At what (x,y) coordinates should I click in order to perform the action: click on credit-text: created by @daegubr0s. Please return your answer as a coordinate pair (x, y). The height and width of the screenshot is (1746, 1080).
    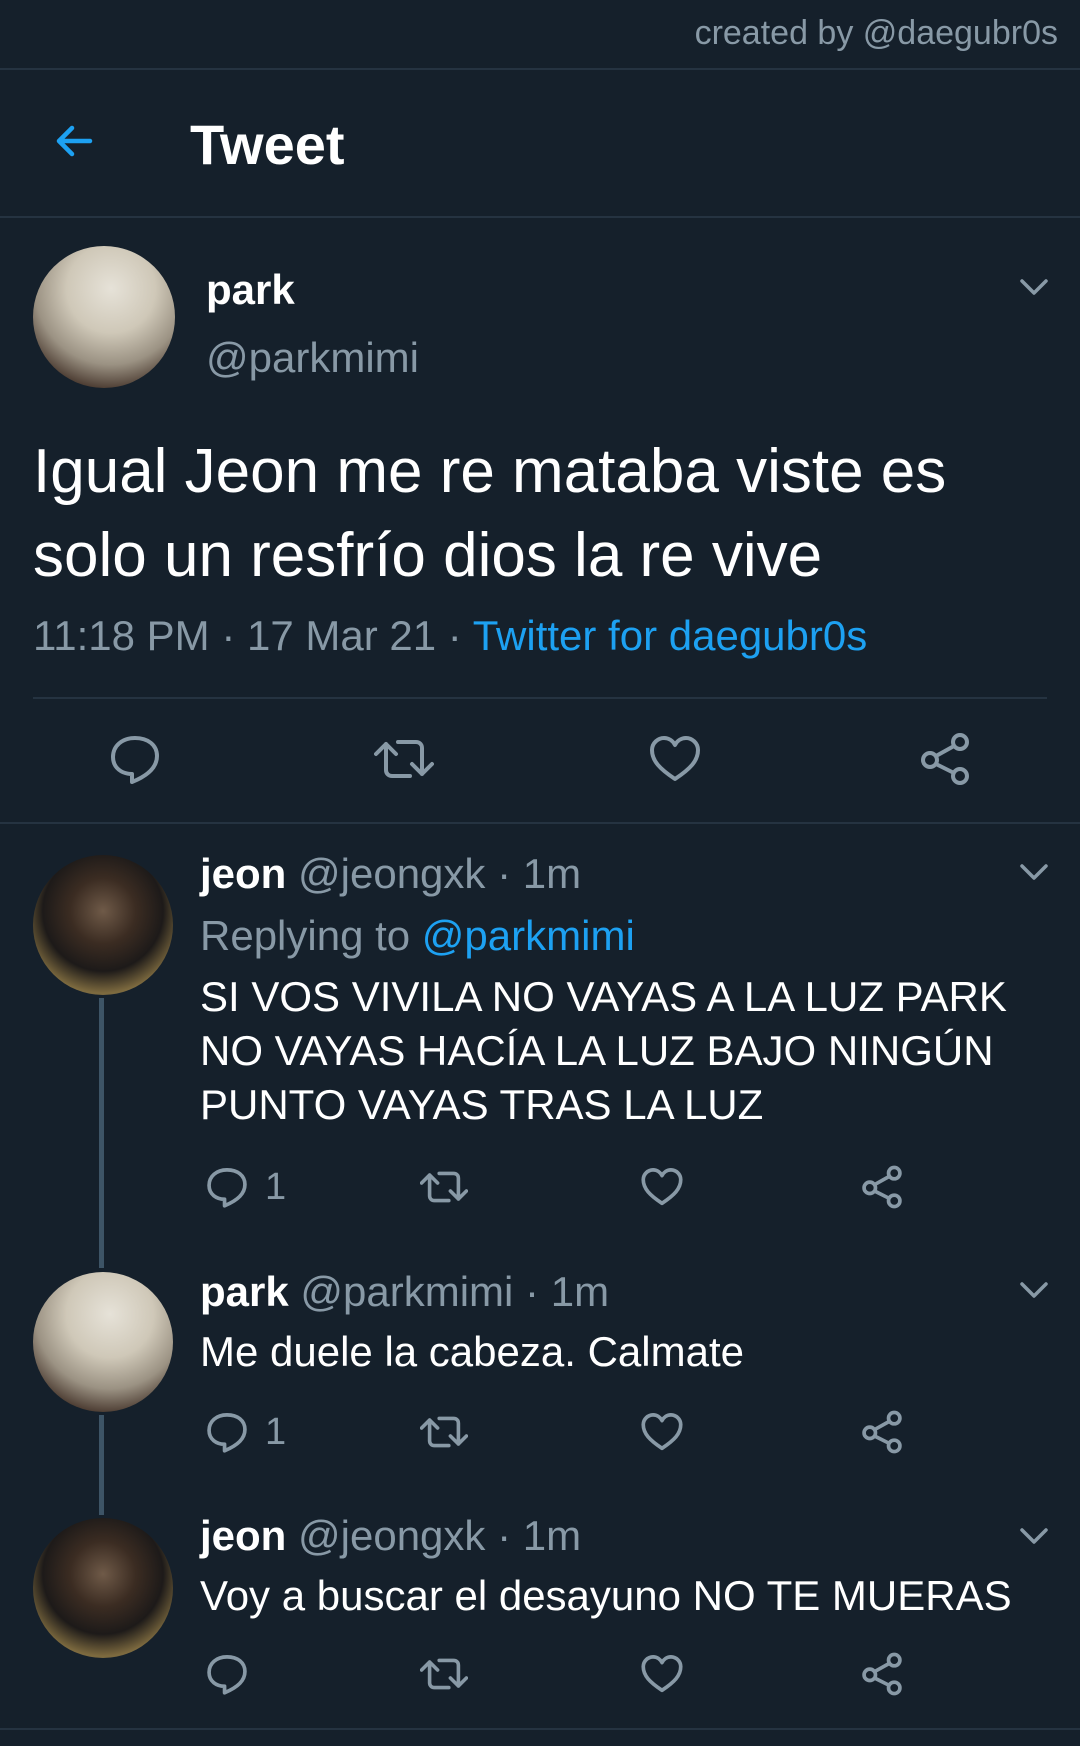
    Looking at the image, I should click on (876, 33).